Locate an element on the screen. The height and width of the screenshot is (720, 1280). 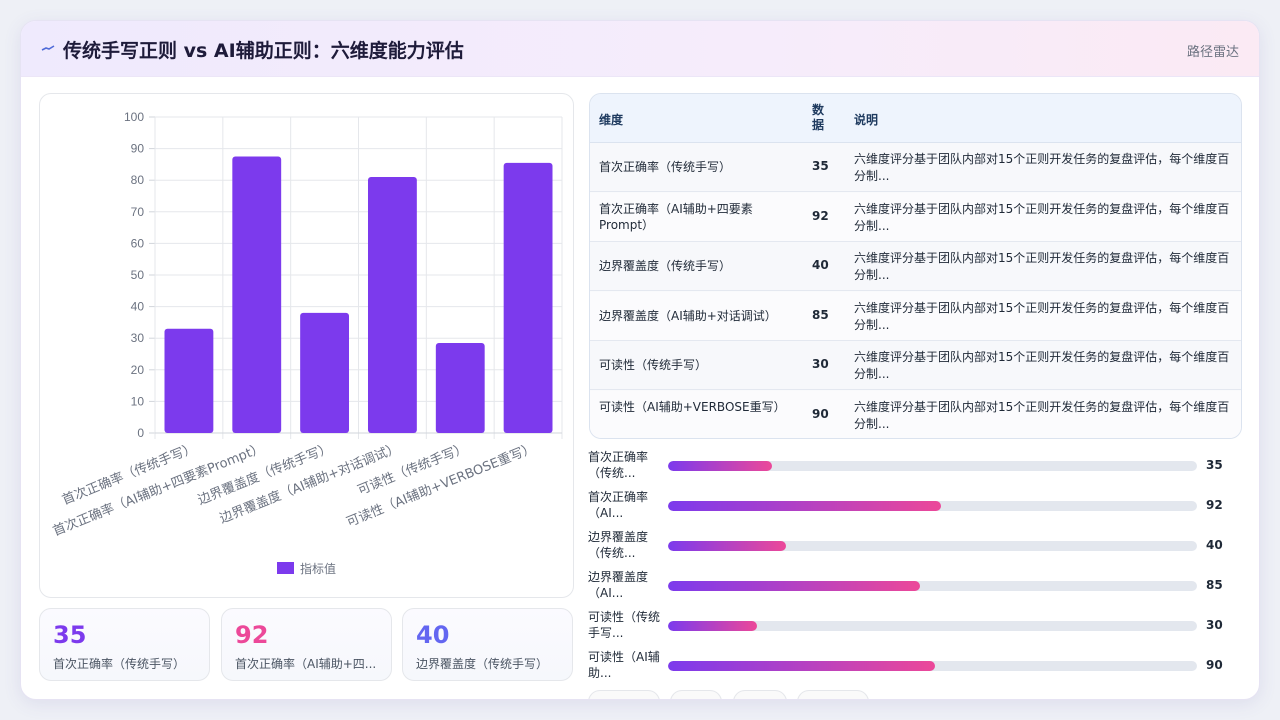
cell-dimension: 可读性（AI辅助+VERBOSE重写） is located at coordinates (692, 406).